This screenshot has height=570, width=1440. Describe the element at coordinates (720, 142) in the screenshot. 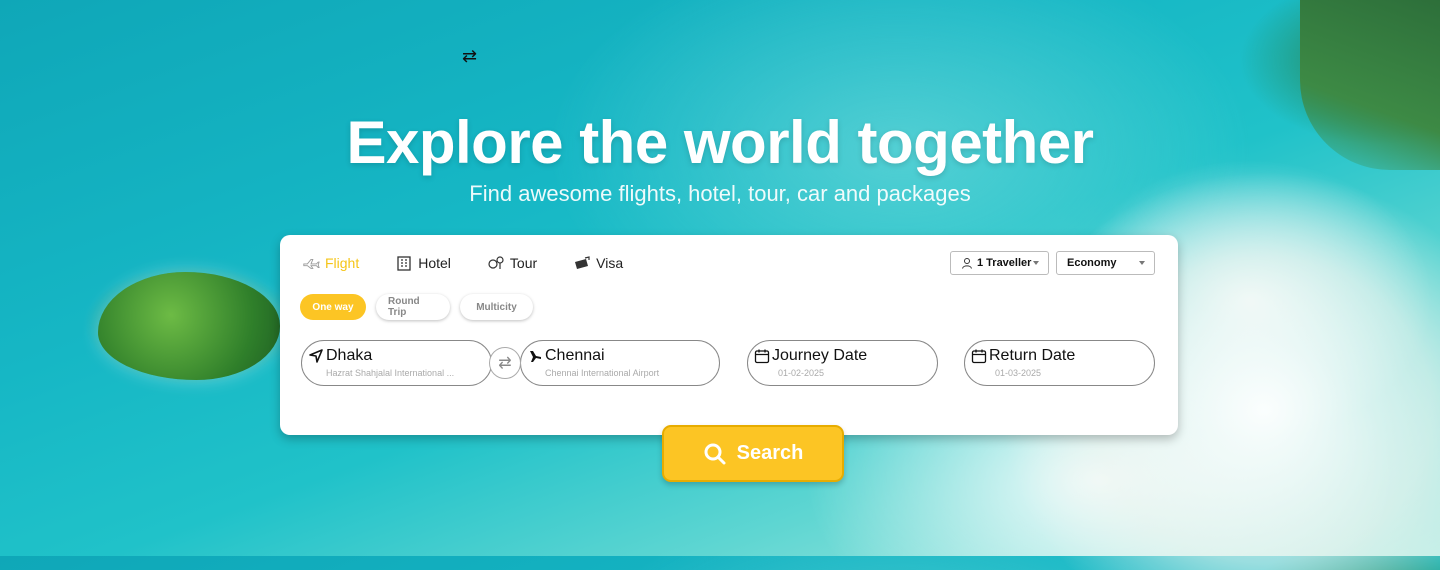

I see `hero-title: Explore the world together` at that location.